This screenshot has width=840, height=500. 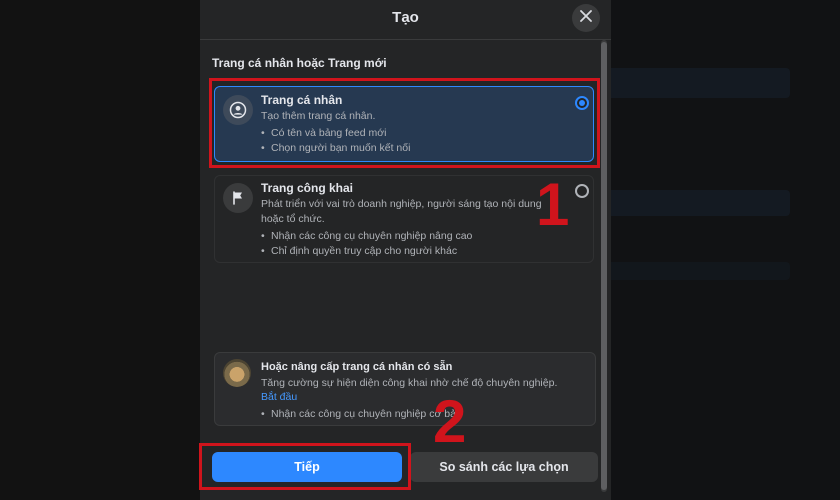 What do you see at coordinates (604, 266) in the screenshot?
I see `scrollbar-thumb` at bounding box center [604, 266].